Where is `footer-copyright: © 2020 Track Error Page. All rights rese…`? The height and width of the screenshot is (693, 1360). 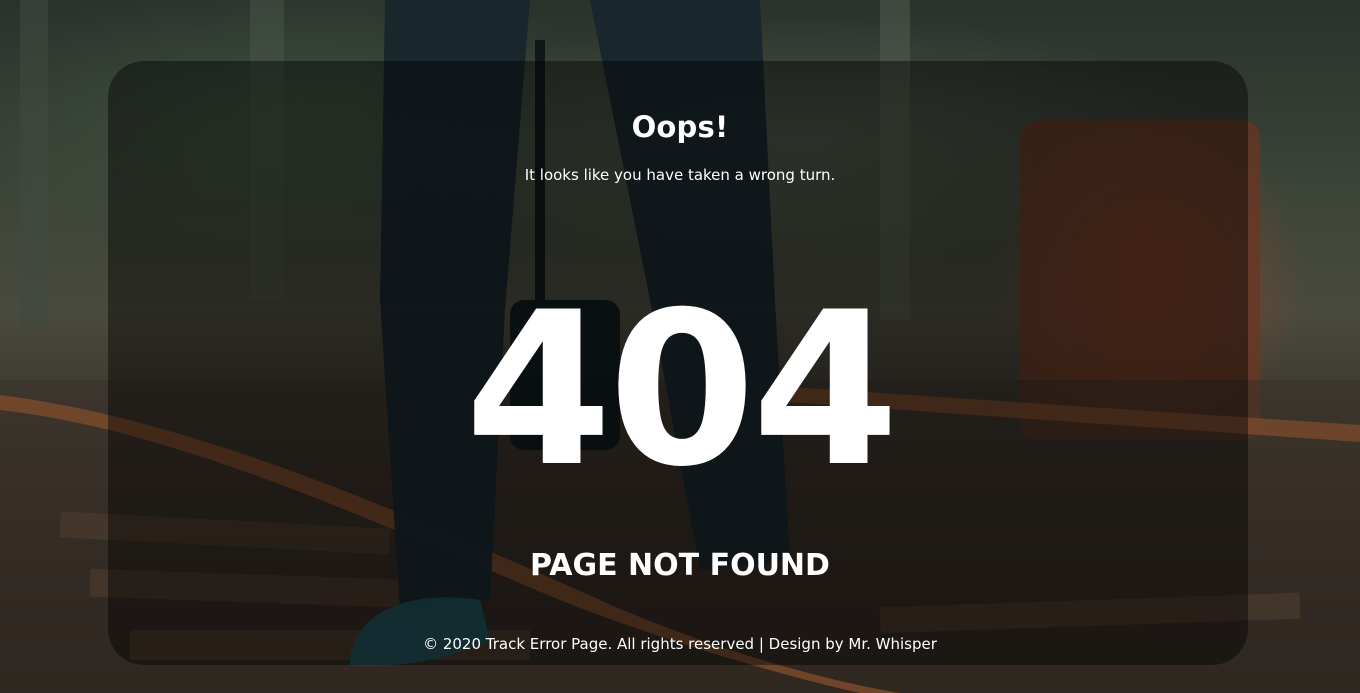
footer-copyright: © 2020 Track Error Page. All rights rese… is located at coordinates (680, 644).